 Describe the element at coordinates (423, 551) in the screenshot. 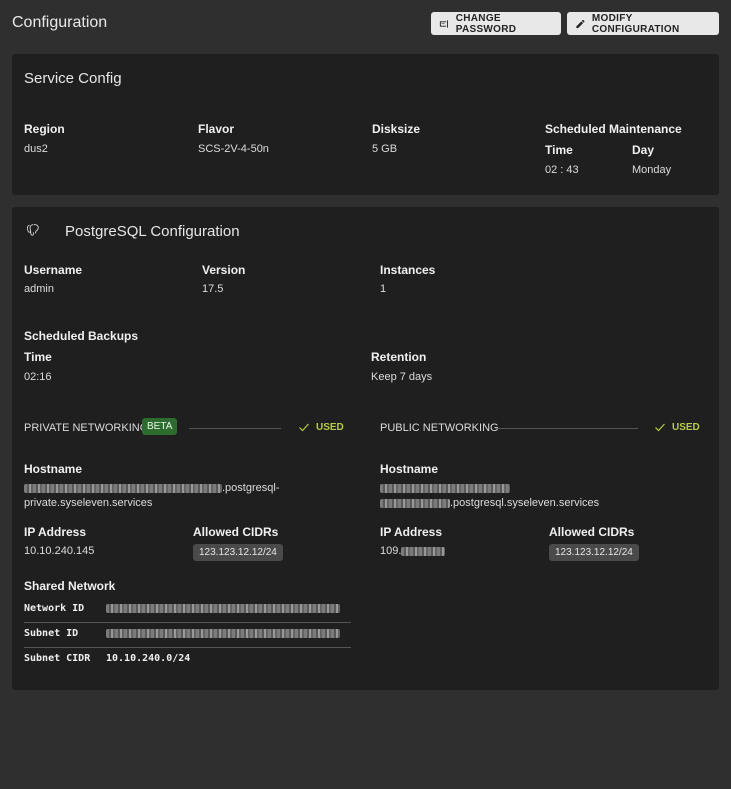

I see `redacted-ip` at that location.